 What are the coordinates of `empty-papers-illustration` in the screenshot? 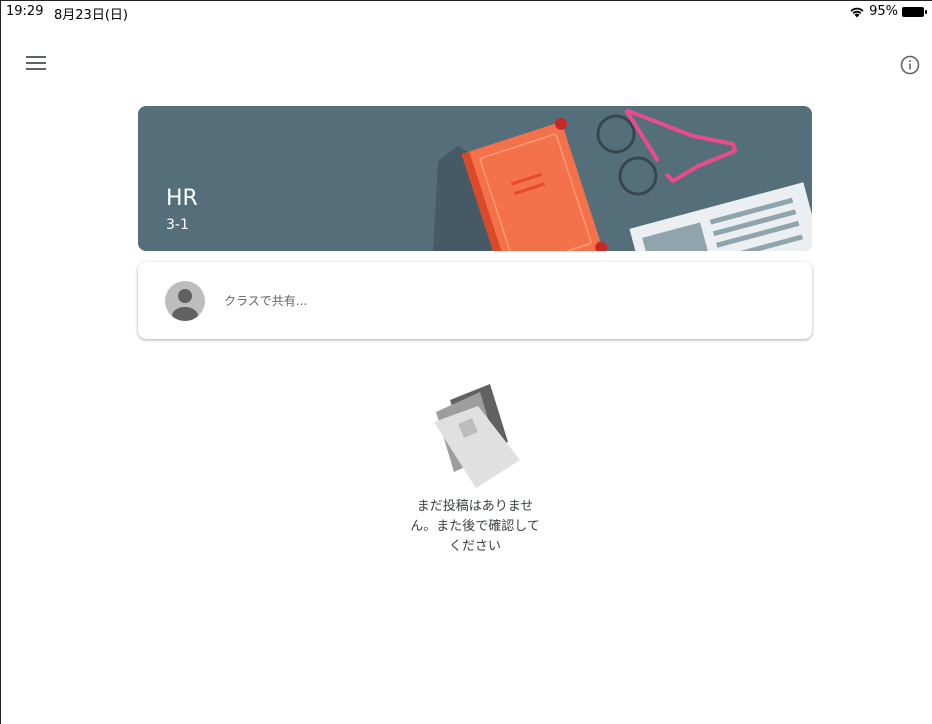 It's located at (477, 436).